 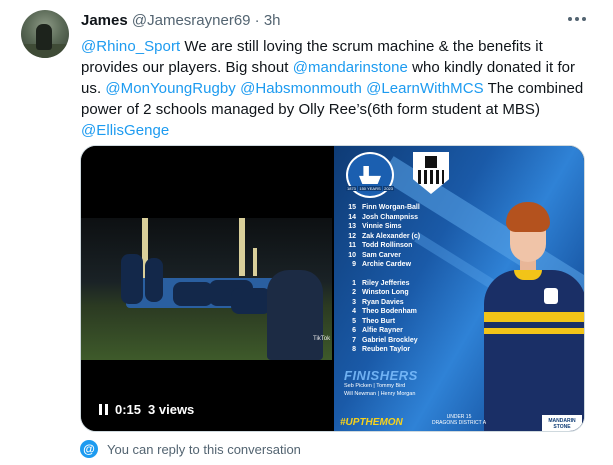 I want to click on lineup-row: 15 Finn Worgan-Ball, so click(x=412, y=208).